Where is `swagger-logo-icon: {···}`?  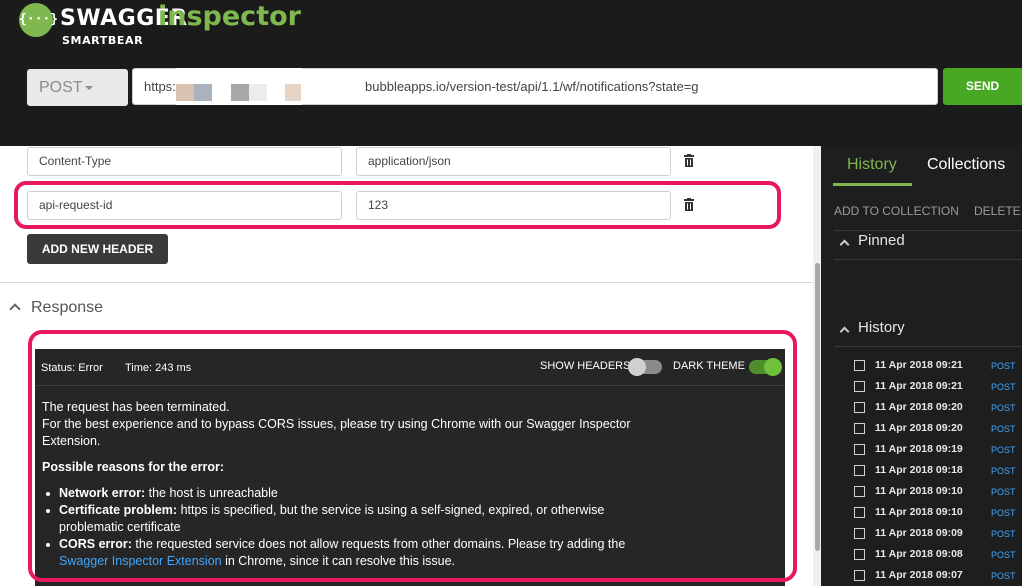 swagger-logo-icon: {···} is located at coordinates (39, 20).